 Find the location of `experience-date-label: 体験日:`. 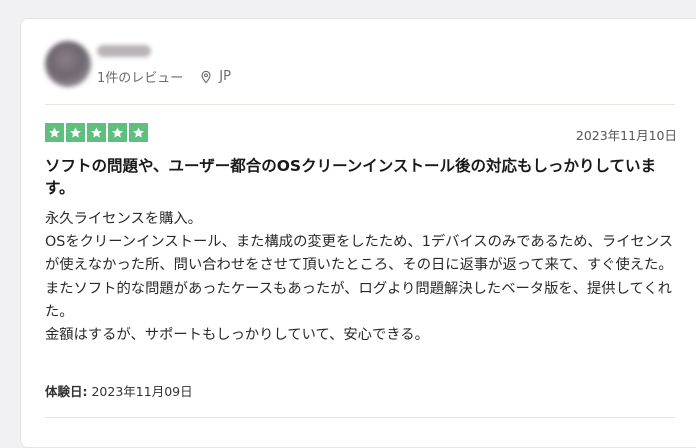

experience-date-label: 体験日: is located at coordinates (66, 391).